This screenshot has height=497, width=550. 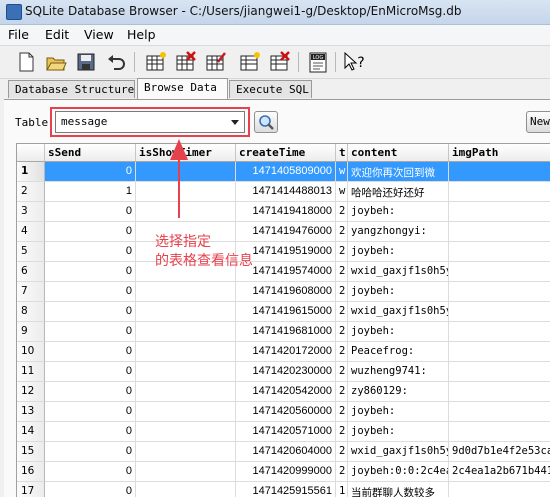 What do you see at coordinates (398, 352) in the screenshot?
I see `cell-content: Peacefrog:` at bounding box center [398, 352].